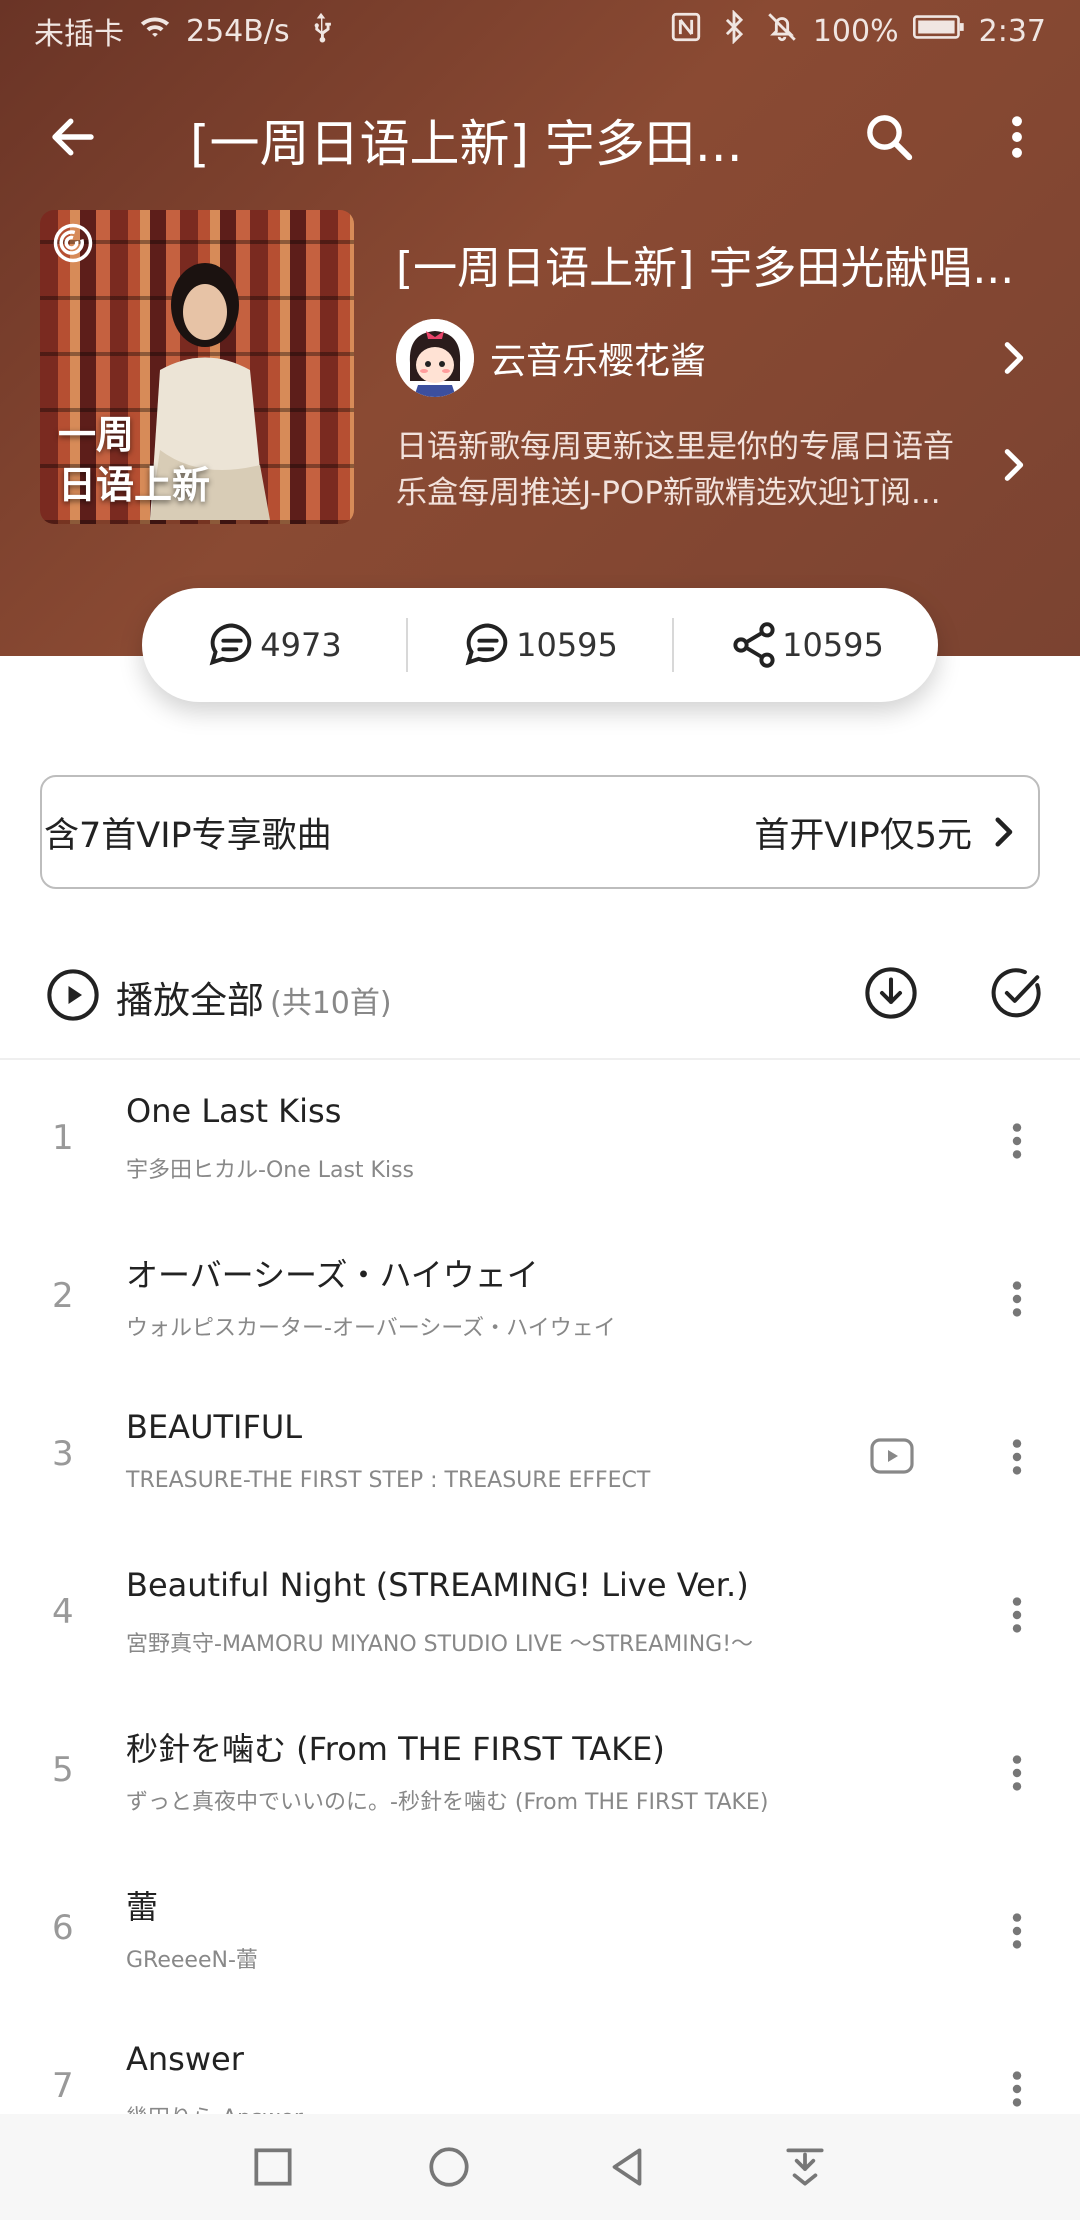 Image resolution: width=1080 pixels, height=2220 pixels. I want to click on comment-button: 10595, so click(540, 645).